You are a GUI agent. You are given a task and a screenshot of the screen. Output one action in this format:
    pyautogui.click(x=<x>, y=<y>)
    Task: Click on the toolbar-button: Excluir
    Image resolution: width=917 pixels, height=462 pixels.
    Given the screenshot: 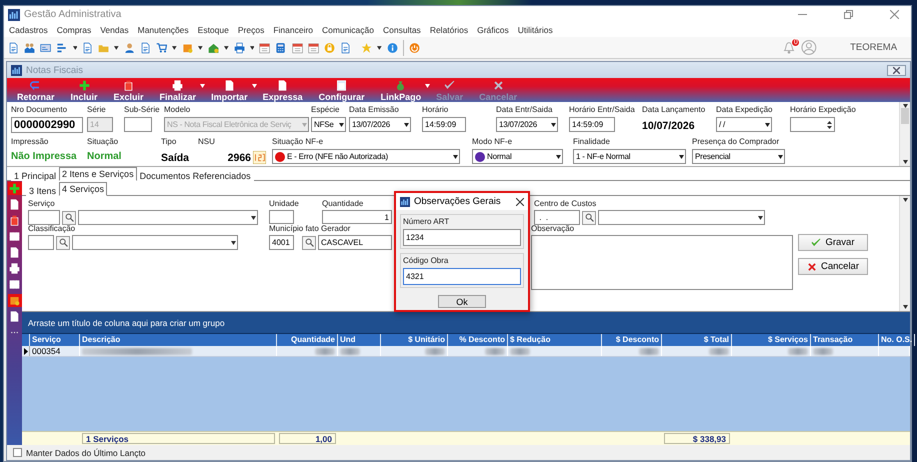 What is the action you would take?
    pyautogui.click(x=129, y=90)
    